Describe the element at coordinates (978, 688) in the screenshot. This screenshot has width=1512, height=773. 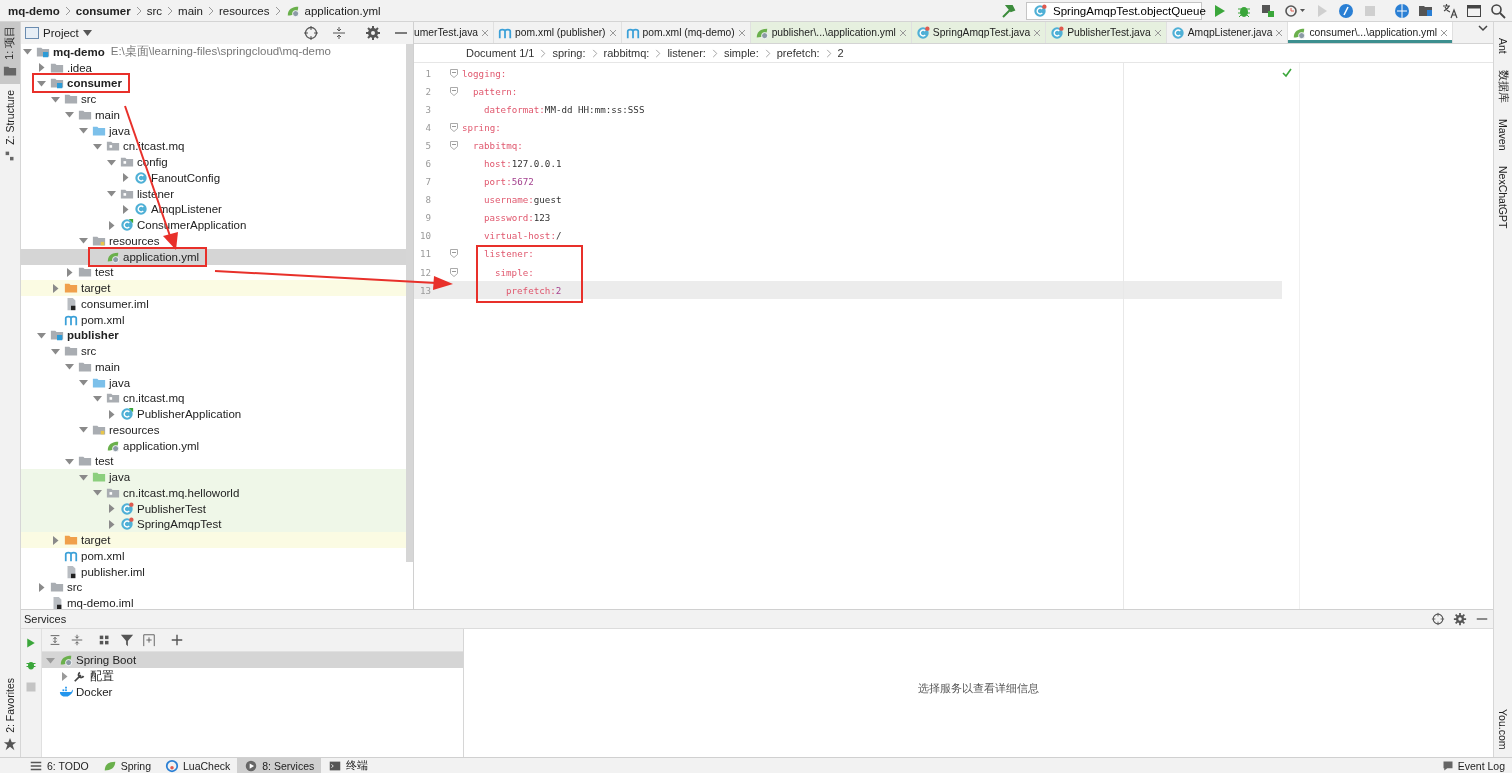
I see `empty-state-text: 选择服务以查看详细信息` at that location.